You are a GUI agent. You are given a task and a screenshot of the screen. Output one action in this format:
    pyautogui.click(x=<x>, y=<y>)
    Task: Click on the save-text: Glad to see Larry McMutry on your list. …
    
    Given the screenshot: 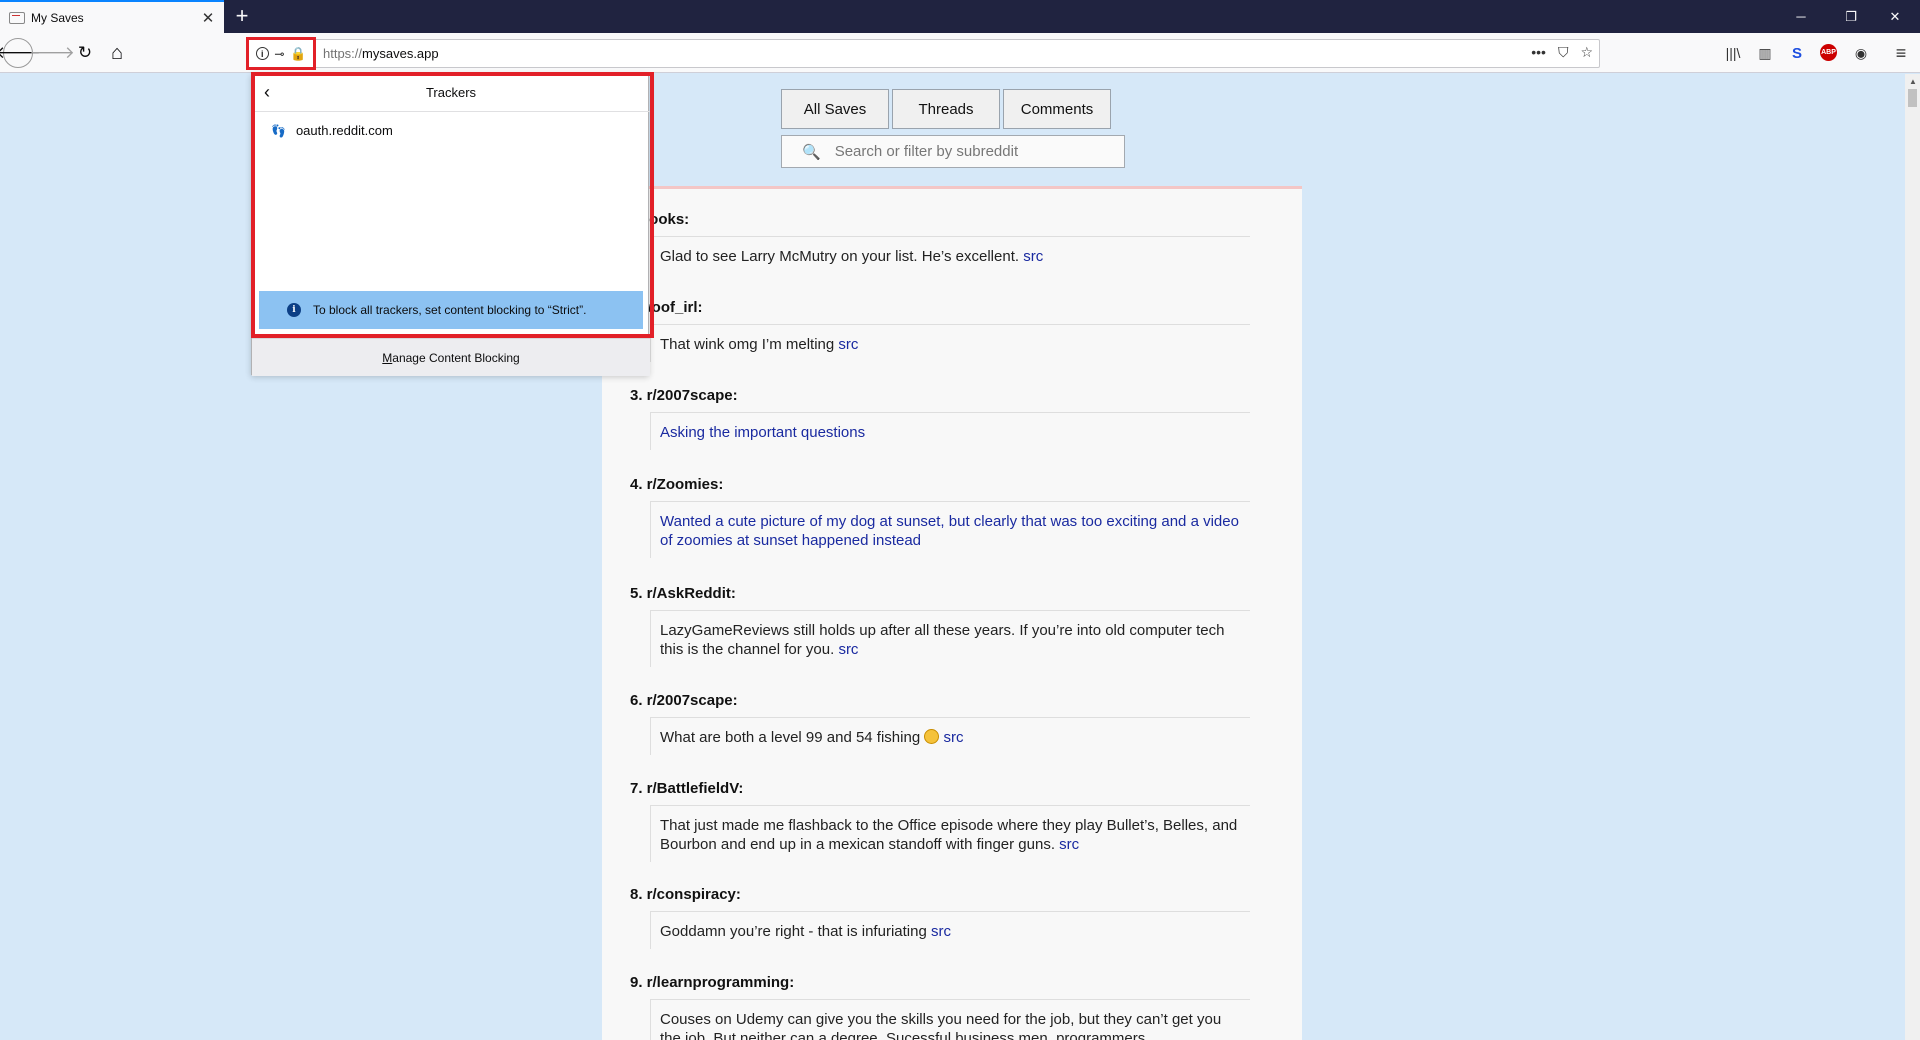 What is the action you would take?
    pyautogui.click(x=842, y=256)
    